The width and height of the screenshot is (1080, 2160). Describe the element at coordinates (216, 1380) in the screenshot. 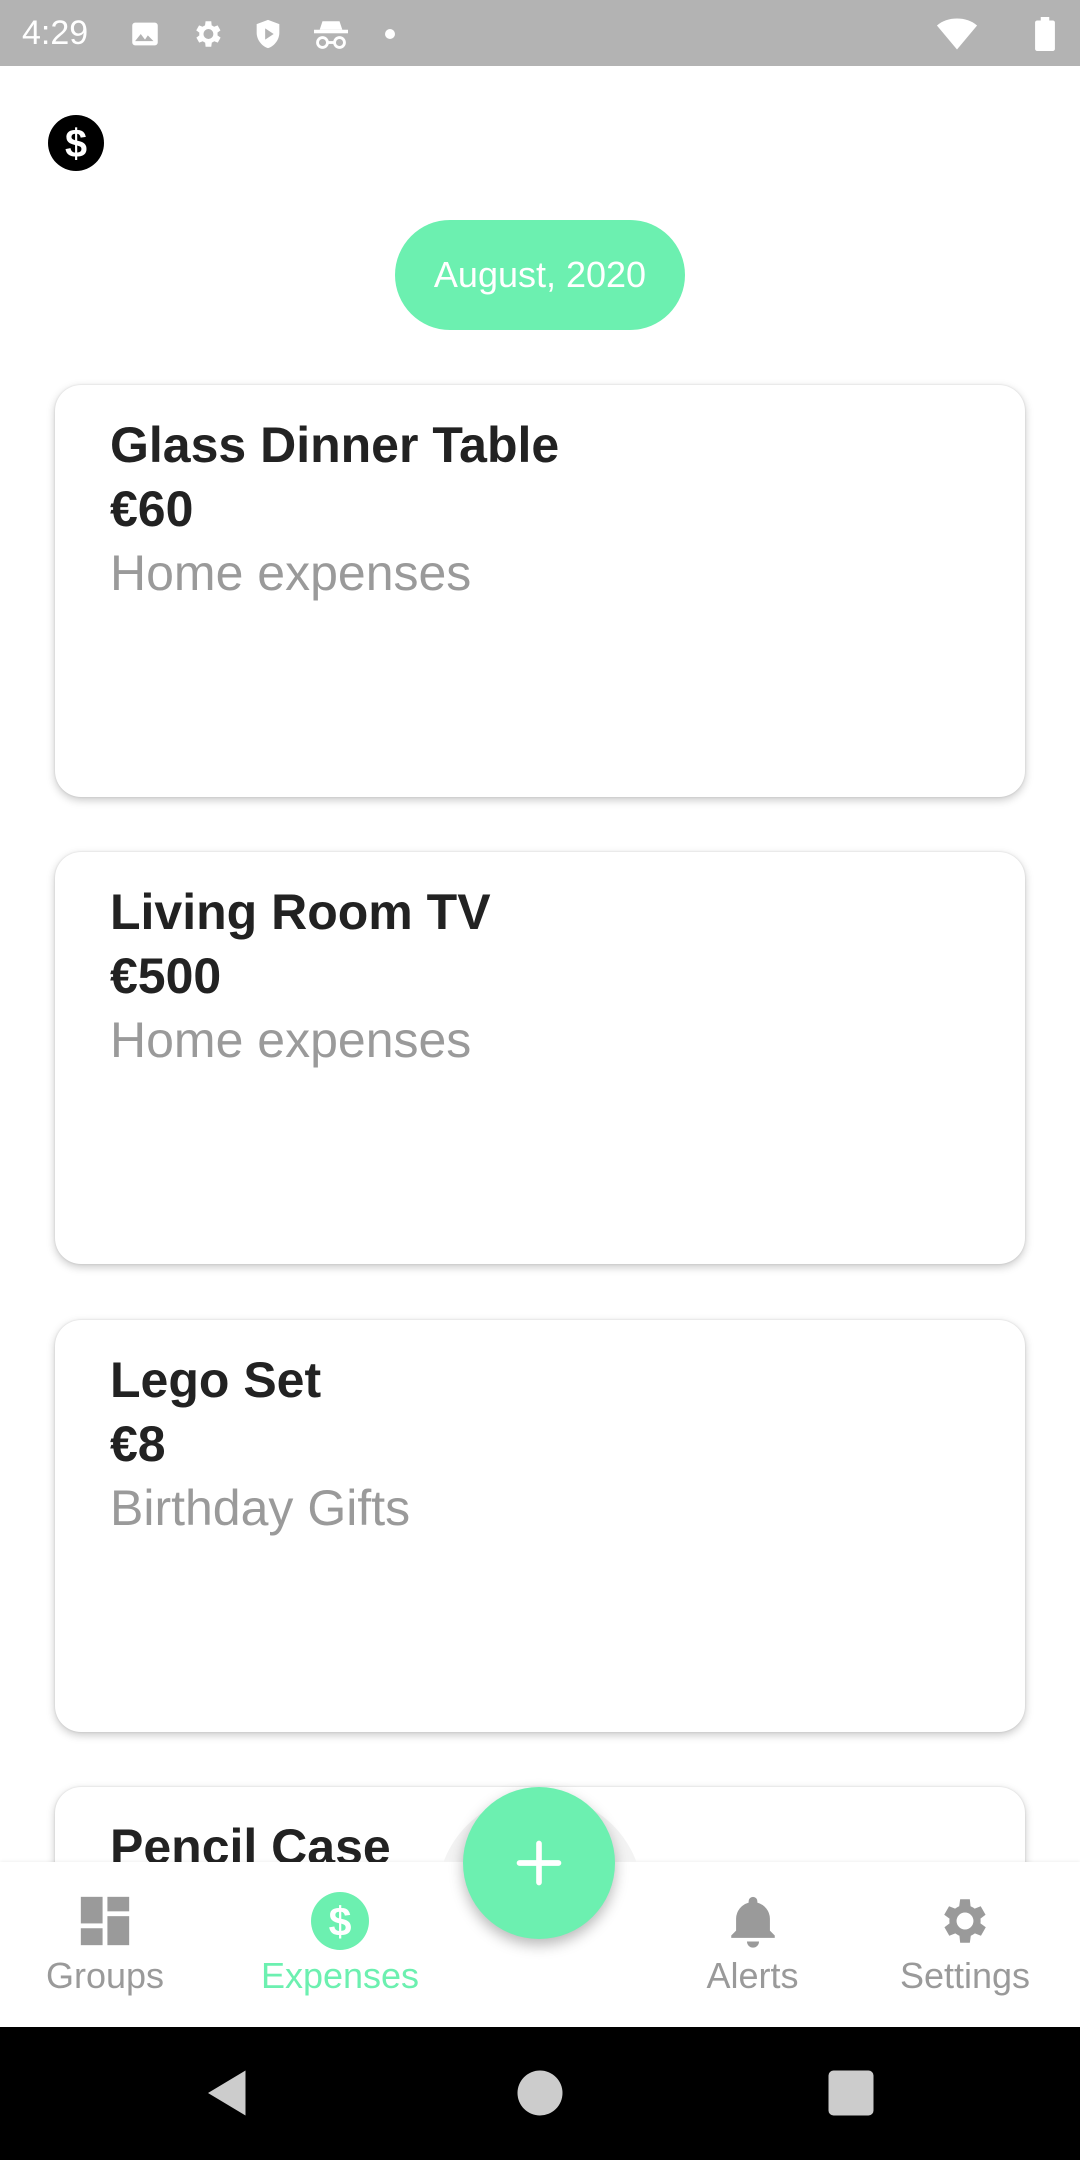

I see `expense-title: Lego Set` at that location.